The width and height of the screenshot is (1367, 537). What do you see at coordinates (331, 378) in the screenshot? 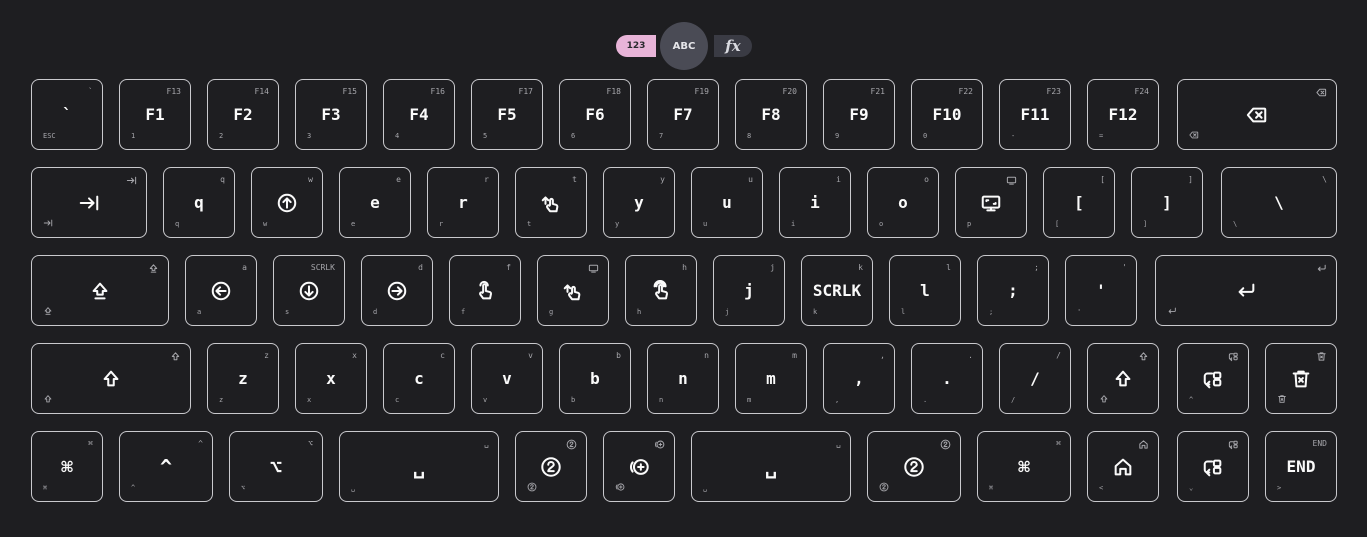
I see `key-x: x x x` at bounding box center [331, 378].